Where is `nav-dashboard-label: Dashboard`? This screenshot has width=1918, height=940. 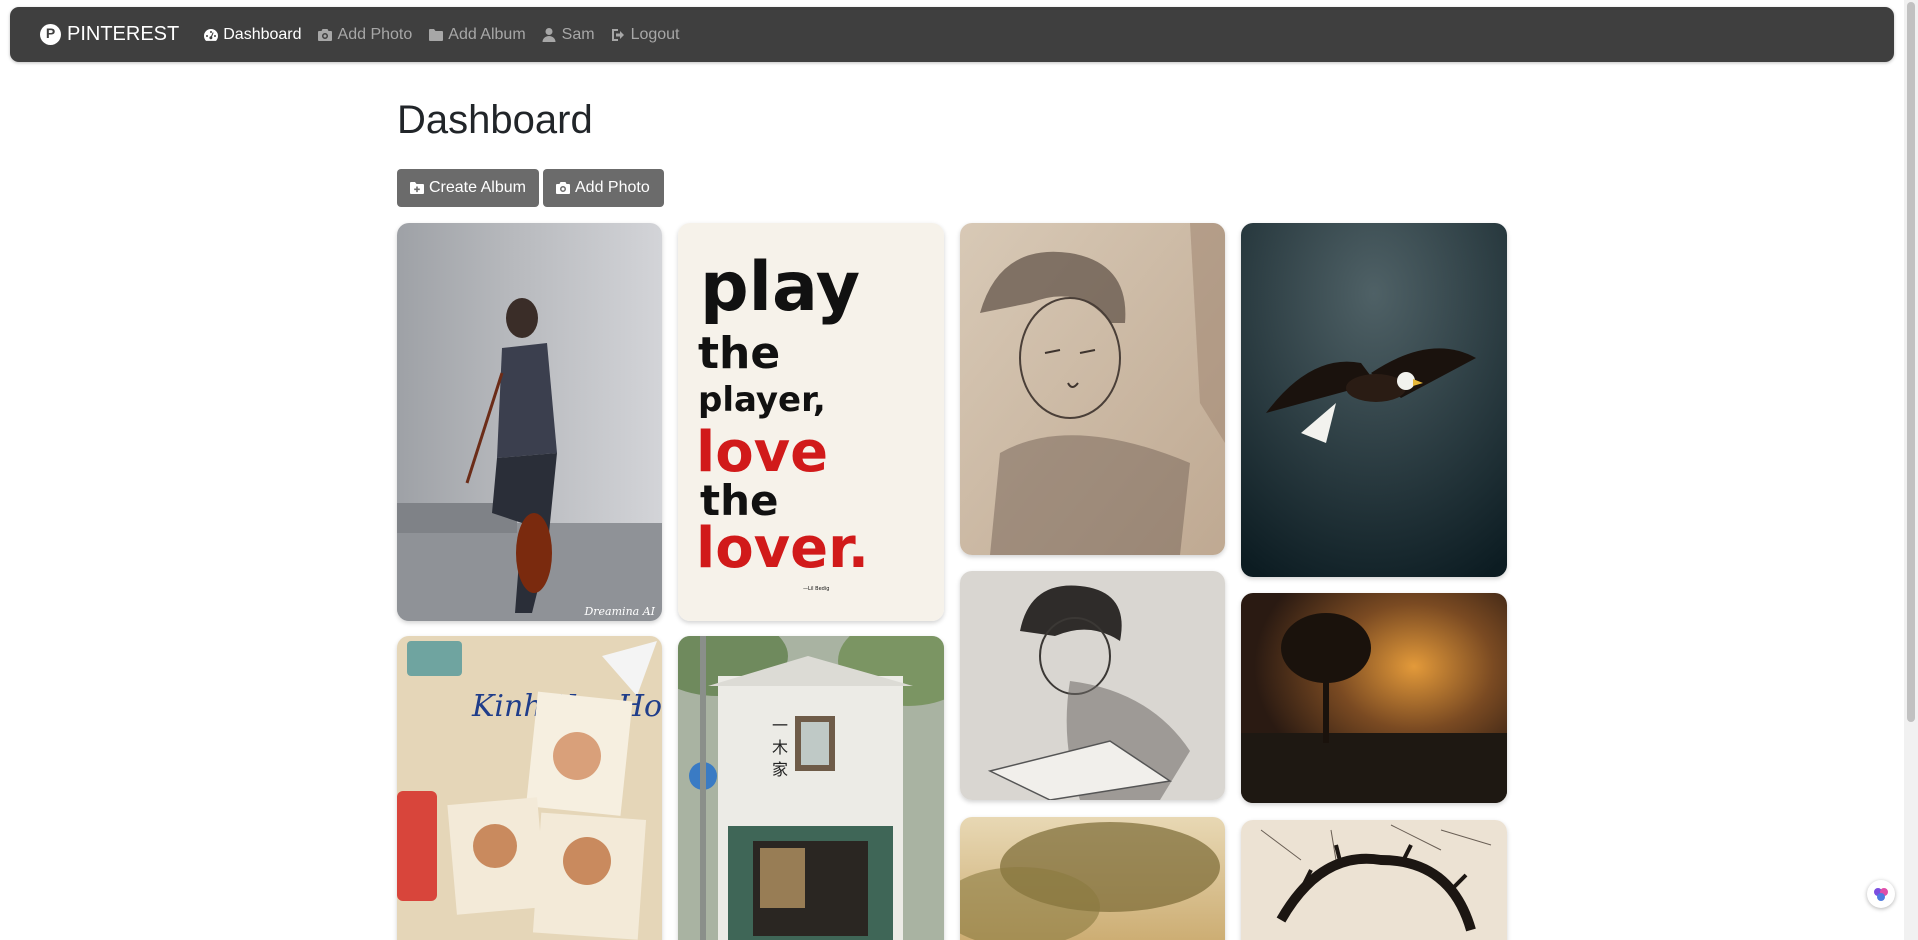
nav-dashboard-label: Dashboard is located at coordinates (262, 34).